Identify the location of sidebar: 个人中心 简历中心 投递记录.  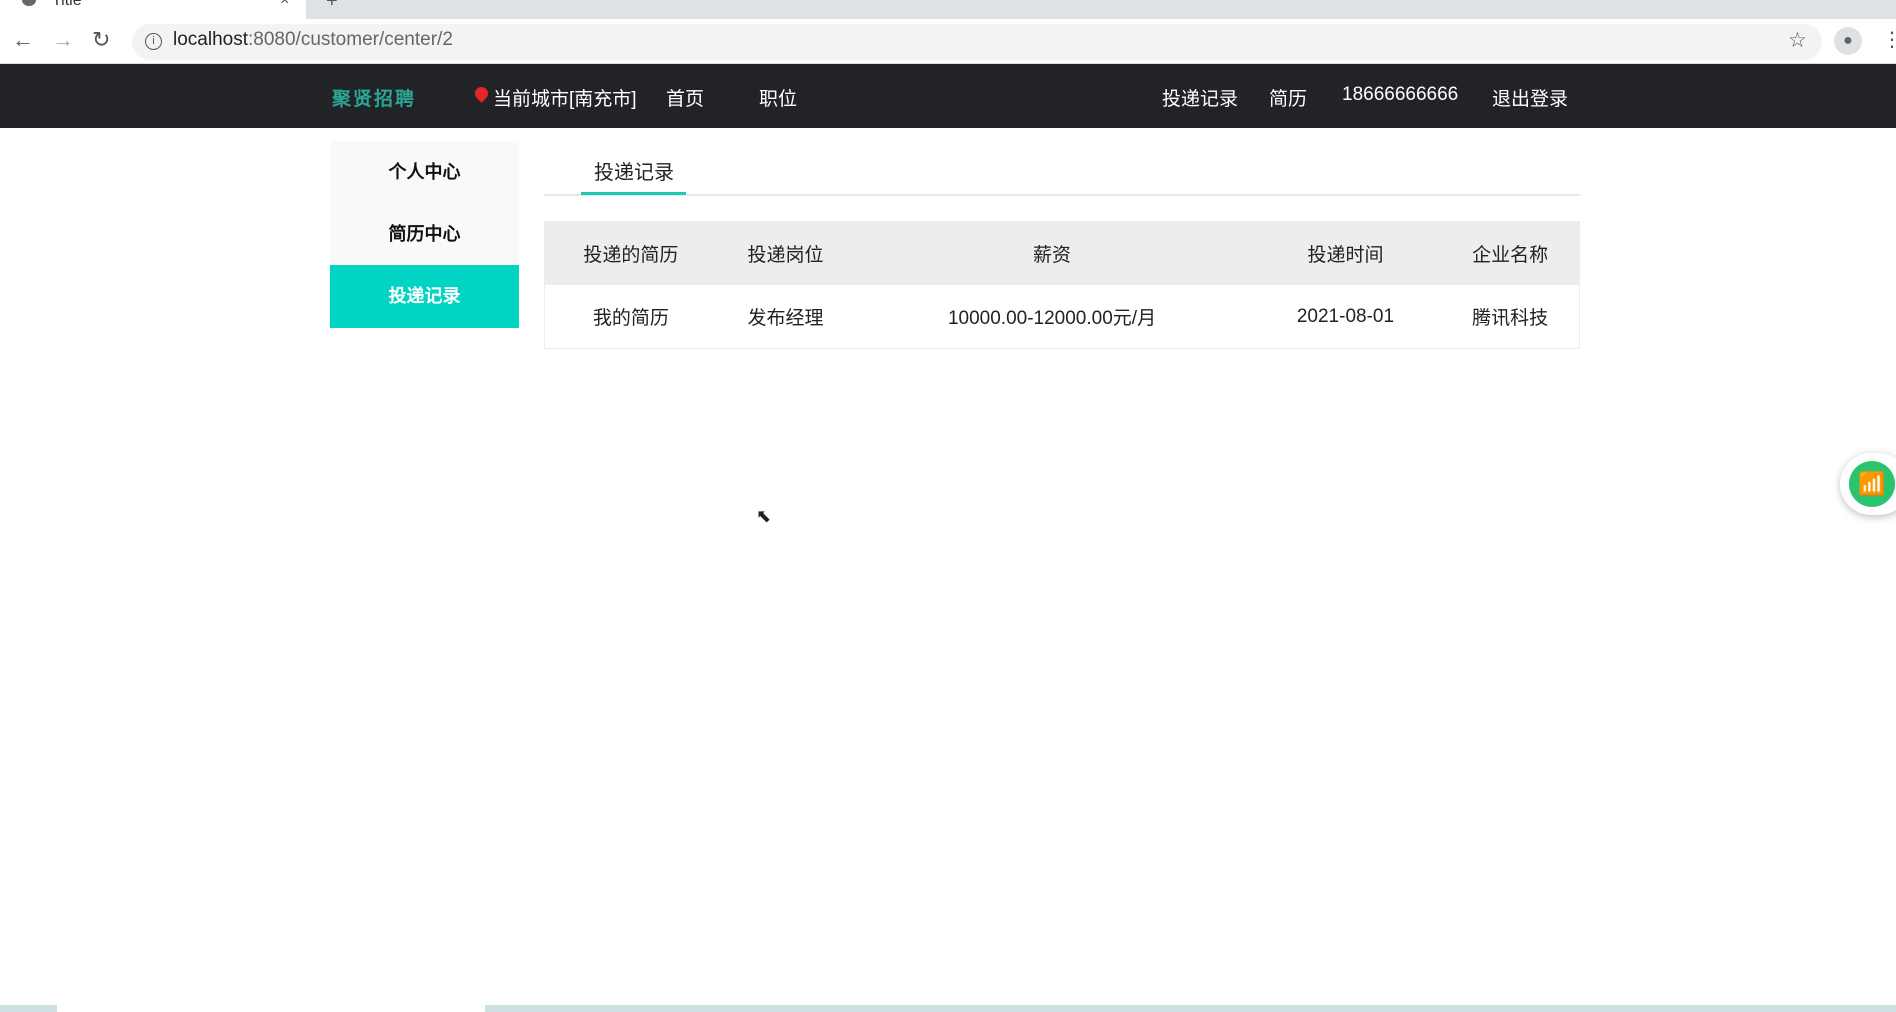
(424, 234).